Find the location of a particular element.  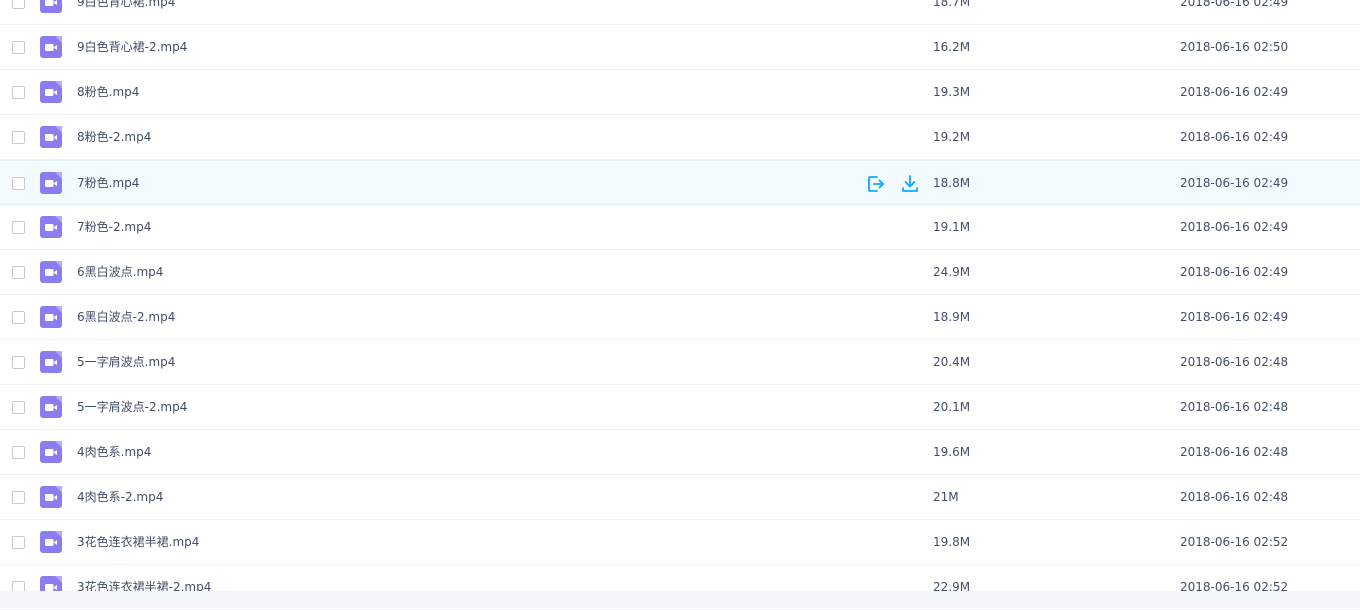

file-size: 19.3M is located at coordinates (952, 92).